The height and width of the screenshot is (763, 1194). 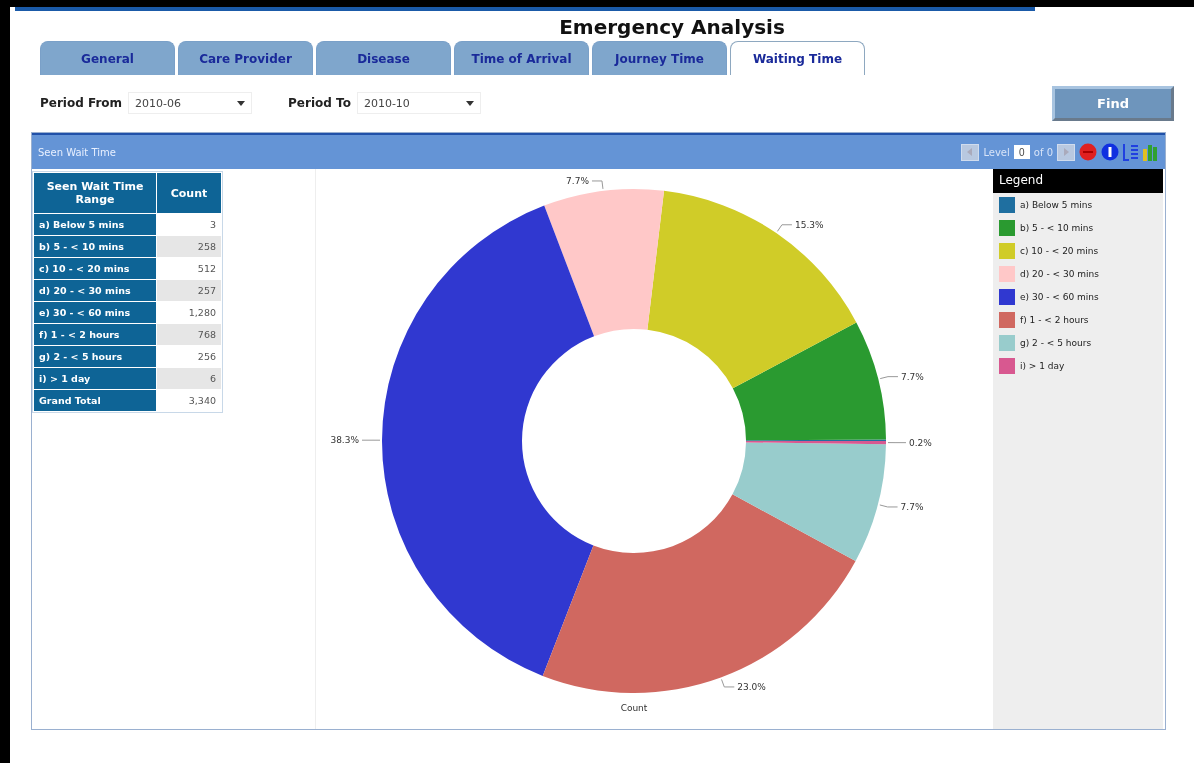 I want to click on row-header: f) 1 - < 2 hours, so click(x=95, y=334).